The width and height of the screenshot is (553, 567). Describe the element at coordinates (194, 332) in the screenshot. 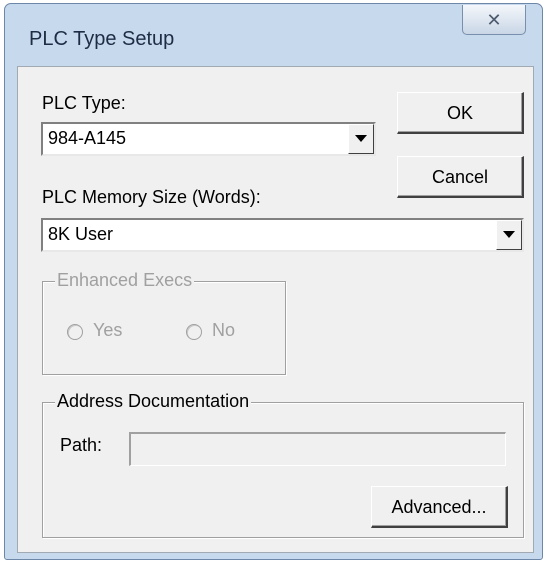

I see `radio-no` at that location.